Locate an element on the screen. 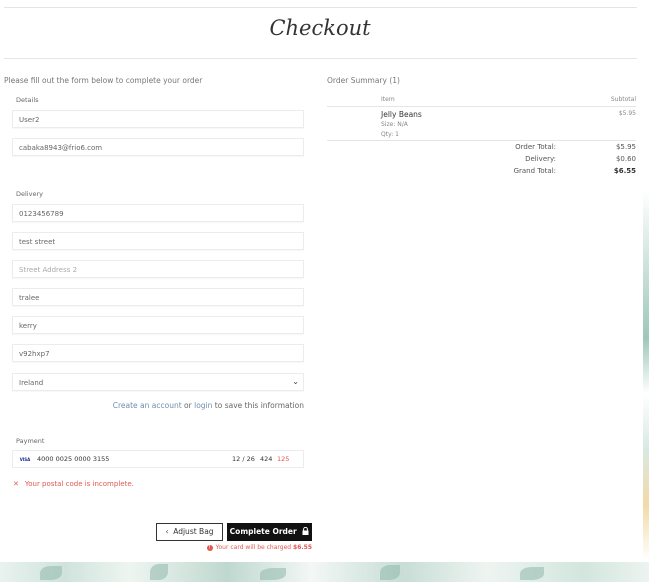 Image resolution: width=649 pixels, height=582 pixels. country-select: Ireland ⌄ is located at coordinates (158, 382).